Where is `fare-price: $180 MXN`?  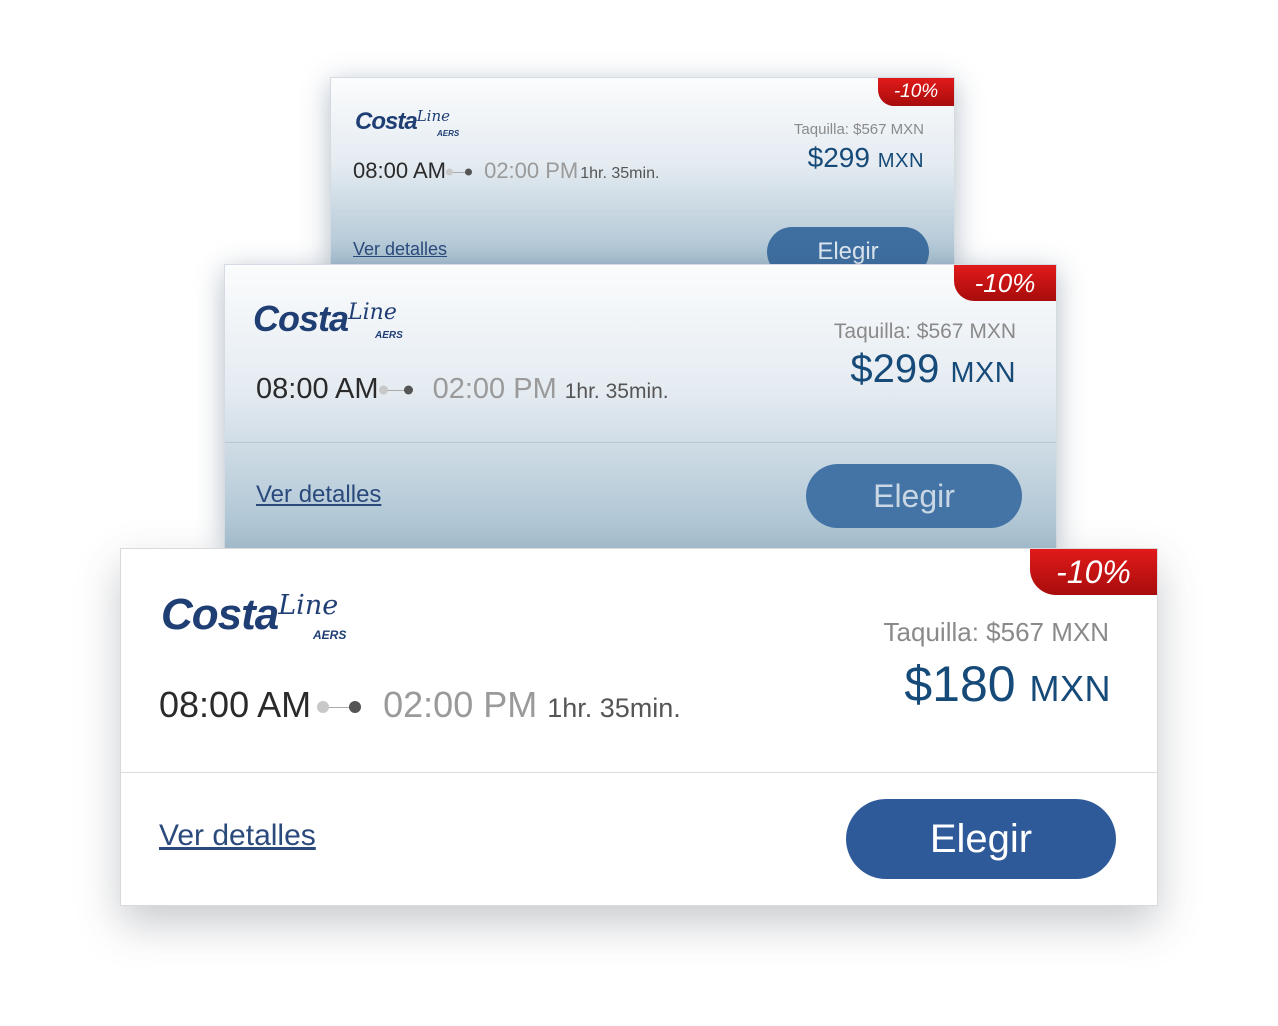 fare-price: $180 MXN is located at coordinates (1007, 684).